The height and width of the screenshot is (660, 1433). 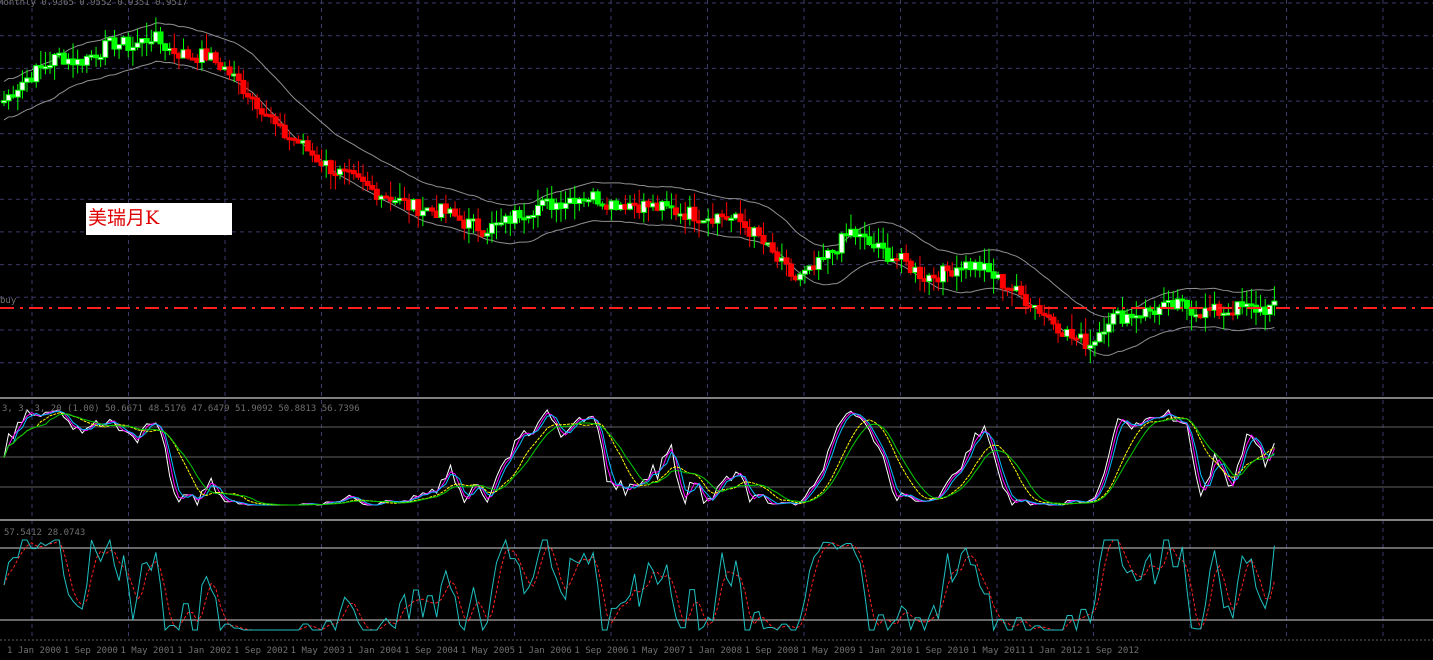 I want to click on chart-header: Monthly 0.9365 0.9552 0.9351 0.9517, so click(x=94, y=4).